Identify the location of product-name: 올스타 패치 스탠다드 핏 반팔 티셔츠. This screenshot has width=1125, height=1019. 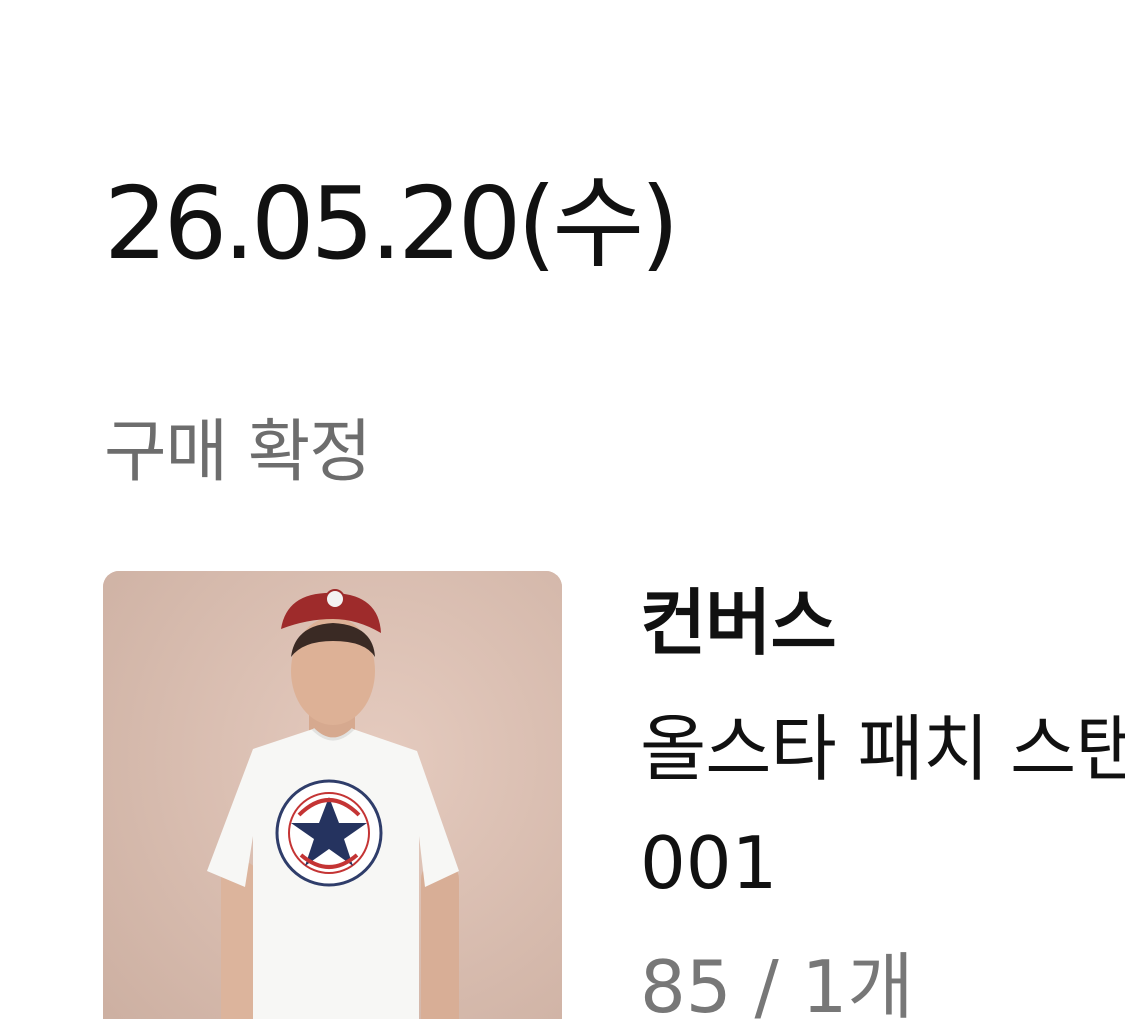
(882, 749).